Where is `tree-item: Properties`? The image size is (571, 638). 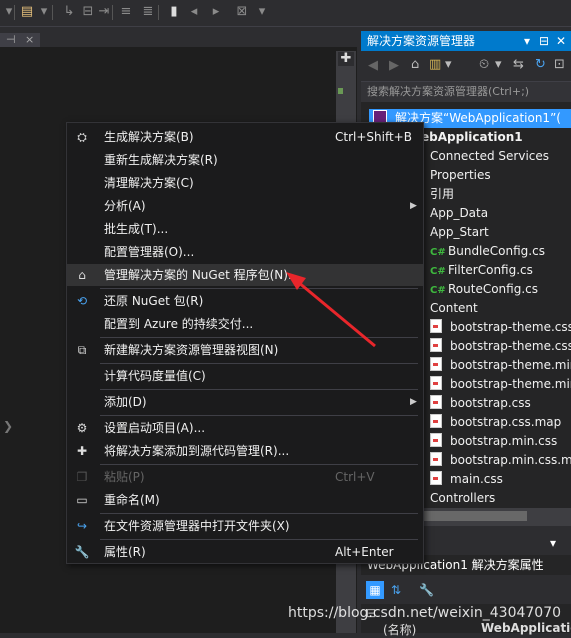
tree-item: Properties is located at coordinates (460, 175).